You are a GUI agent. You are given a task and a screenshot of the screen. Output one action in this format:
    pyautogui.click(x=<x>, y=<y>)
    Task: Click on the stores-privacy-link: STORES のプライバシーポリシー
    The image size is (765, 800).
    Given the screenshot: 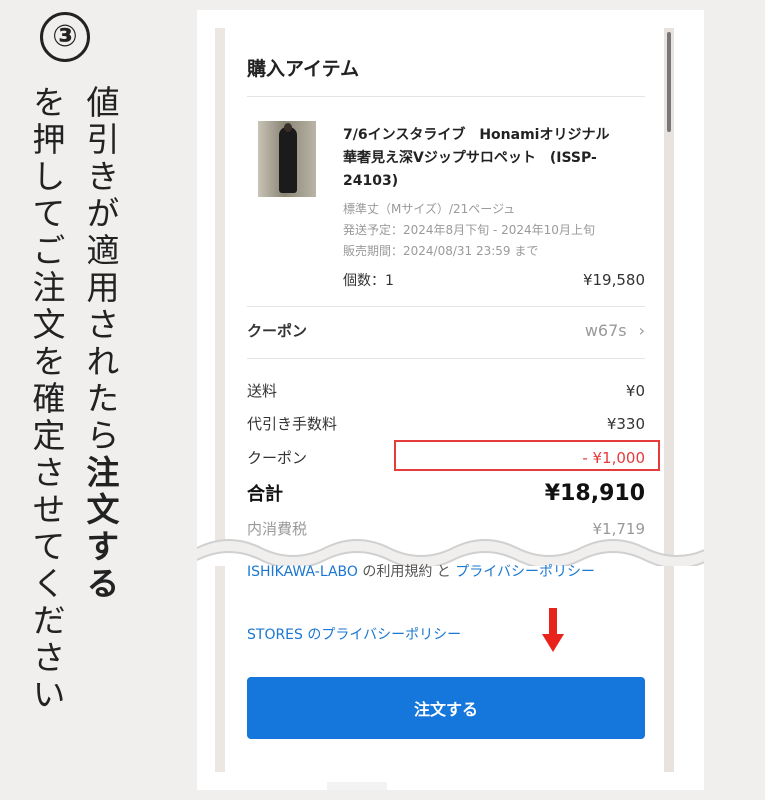 What is the action you would take?
    pyautogui.click(x=354, y=634)
    